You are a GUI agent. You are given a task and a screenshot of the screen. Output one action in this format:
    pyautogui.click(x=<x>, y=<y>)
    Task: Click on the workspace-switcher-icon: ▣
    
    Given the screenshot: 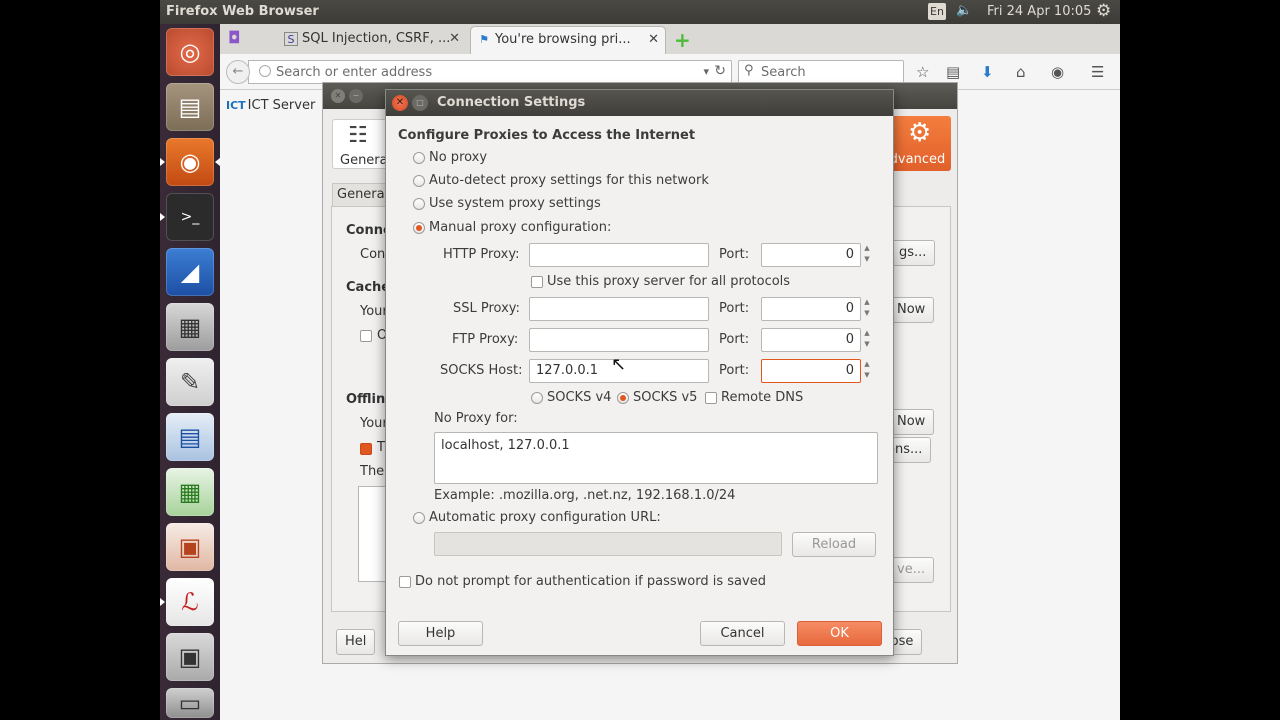 What is the action you would take?
    pyautogui.click(x=190, y=657)
    